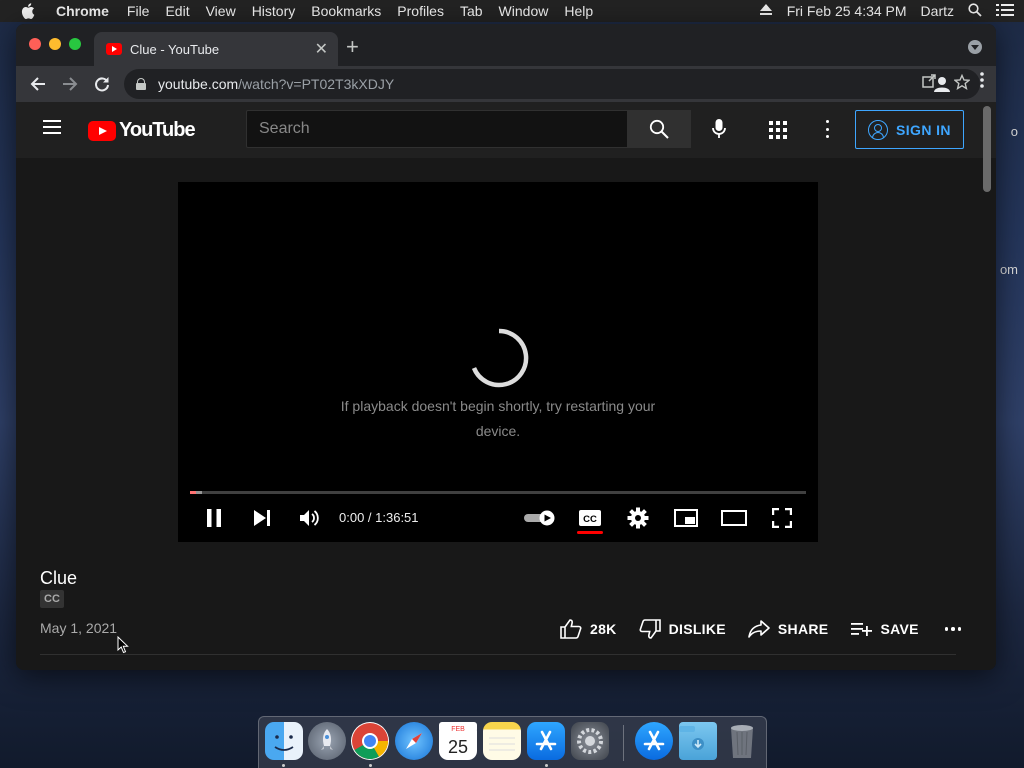 The image size is (1024, 768). Describe the element at coordinates (552, 84) in the screenshot. I see `address-bar: youtube.com/watch?v=PT02T3kXDJY` at that location.